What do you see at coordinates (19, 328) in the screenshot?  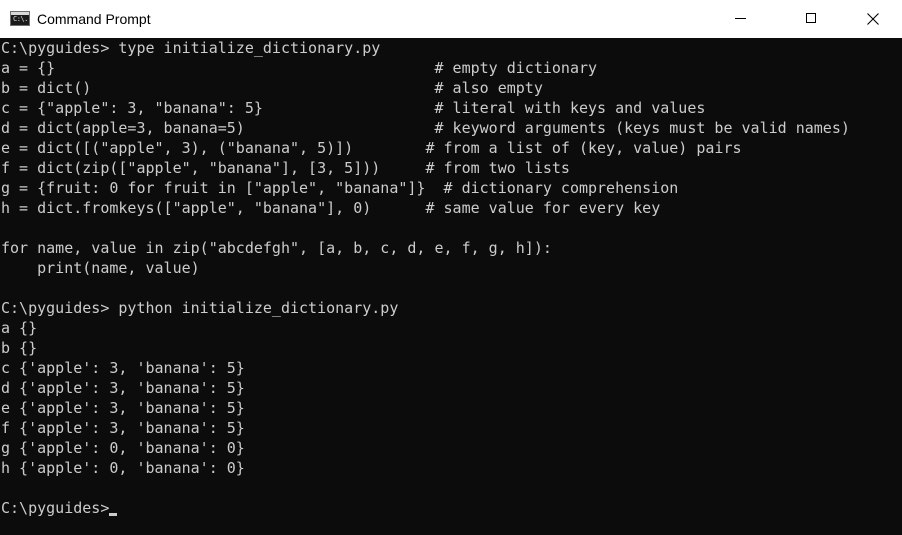 I see `console-line: a {}` at bounding box center [19, 328].